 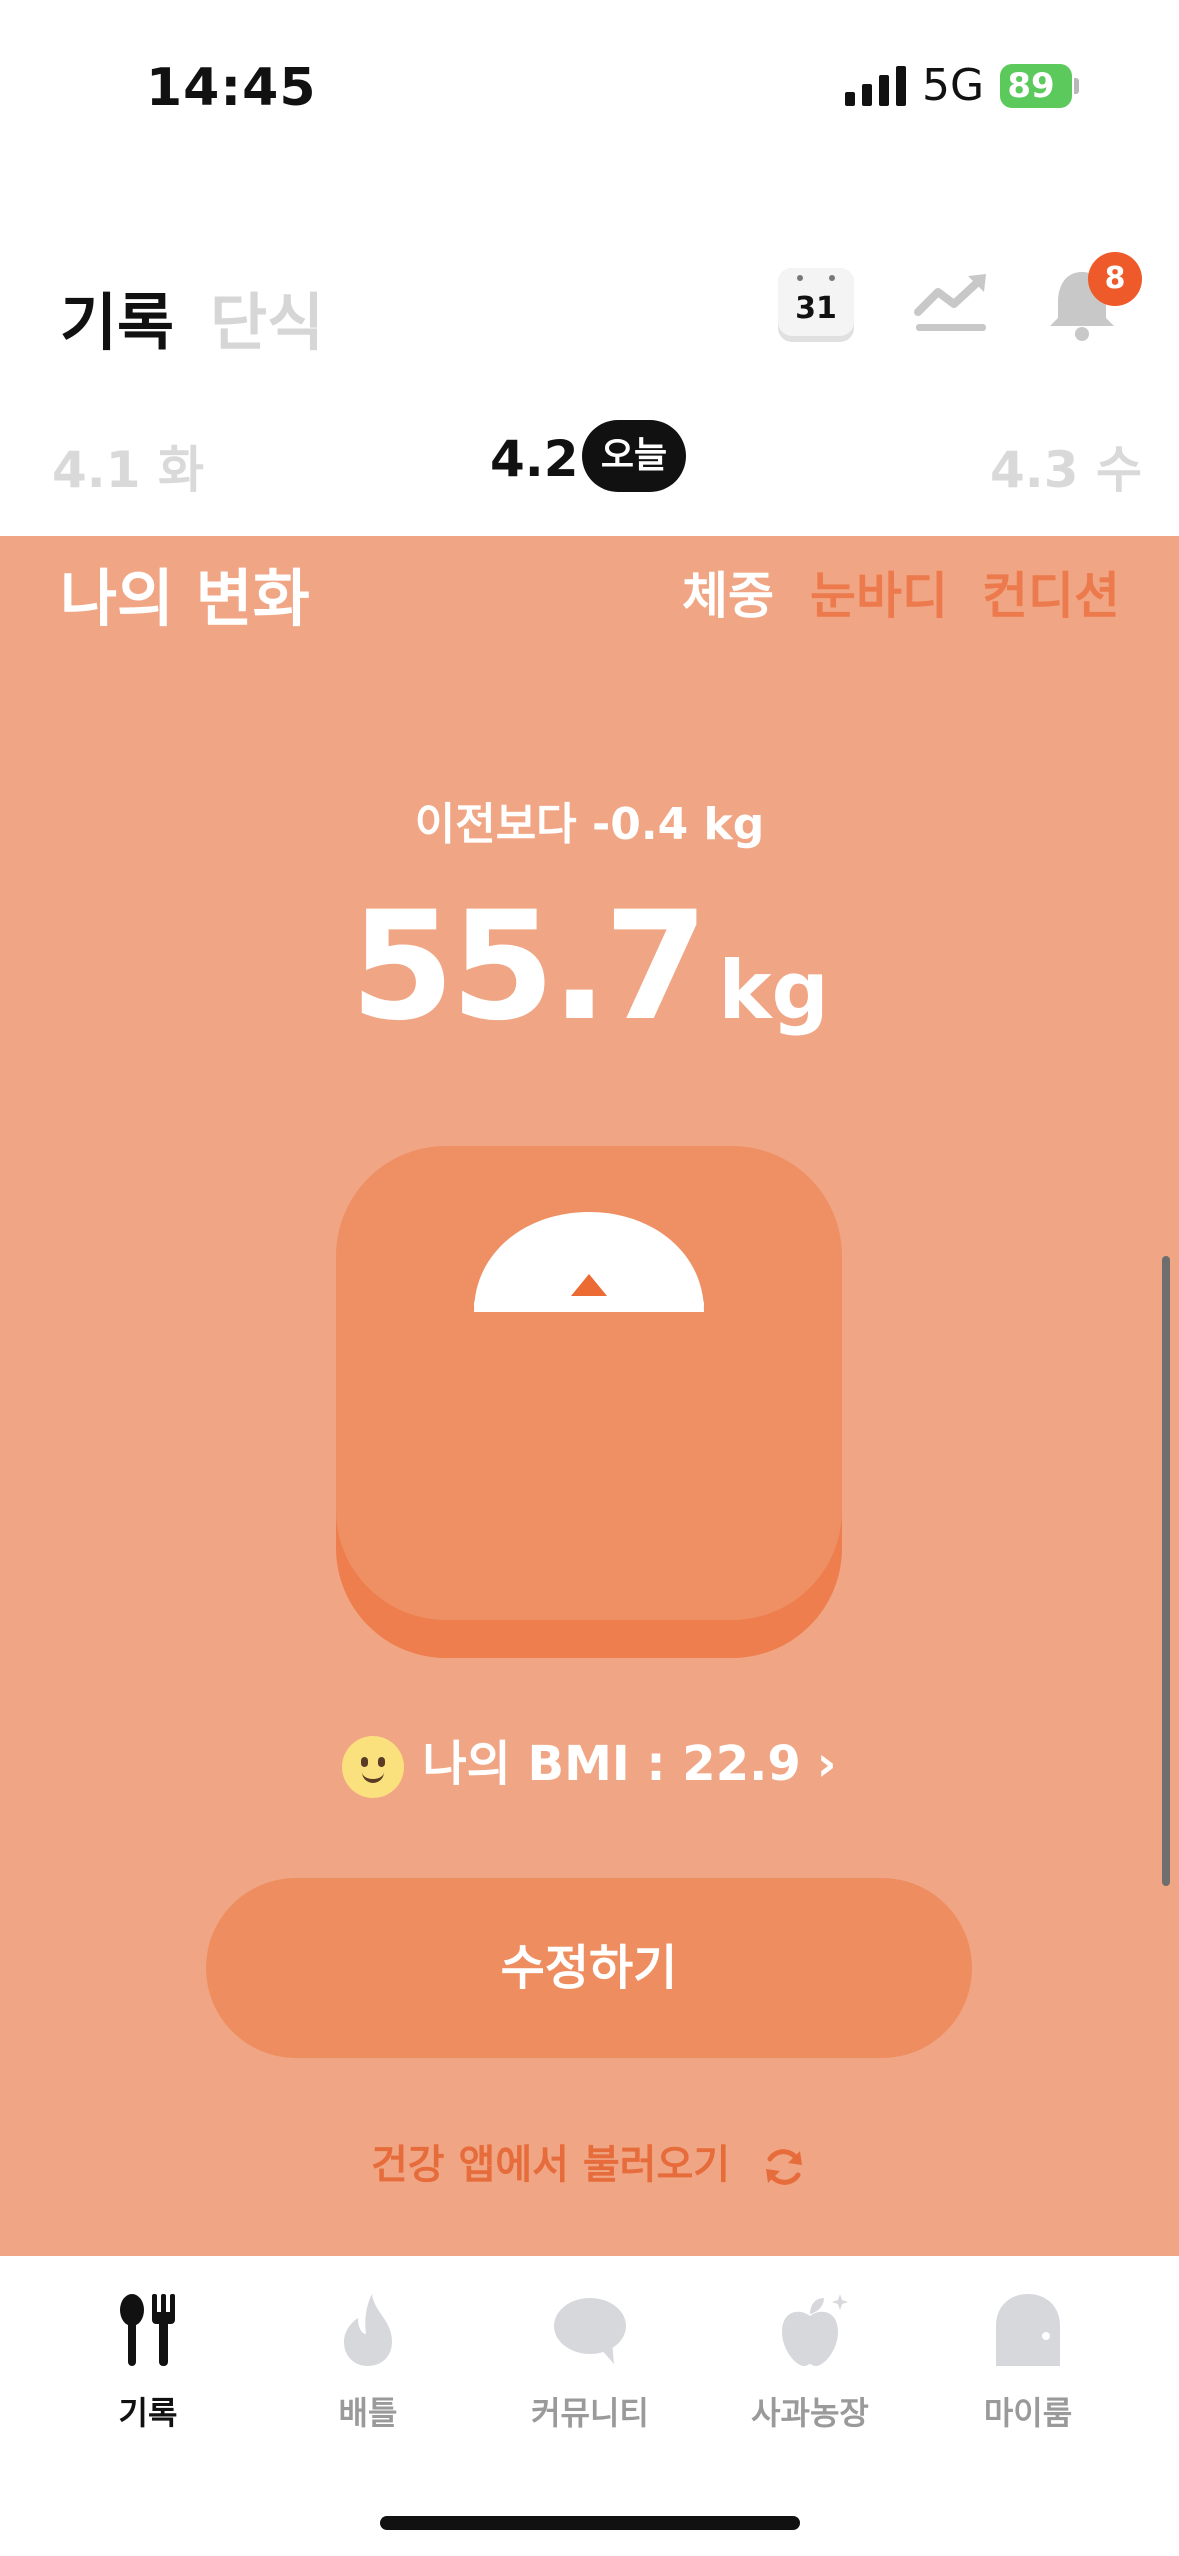 I want to click on battery-level: 89, so click(x=1031, y=86).